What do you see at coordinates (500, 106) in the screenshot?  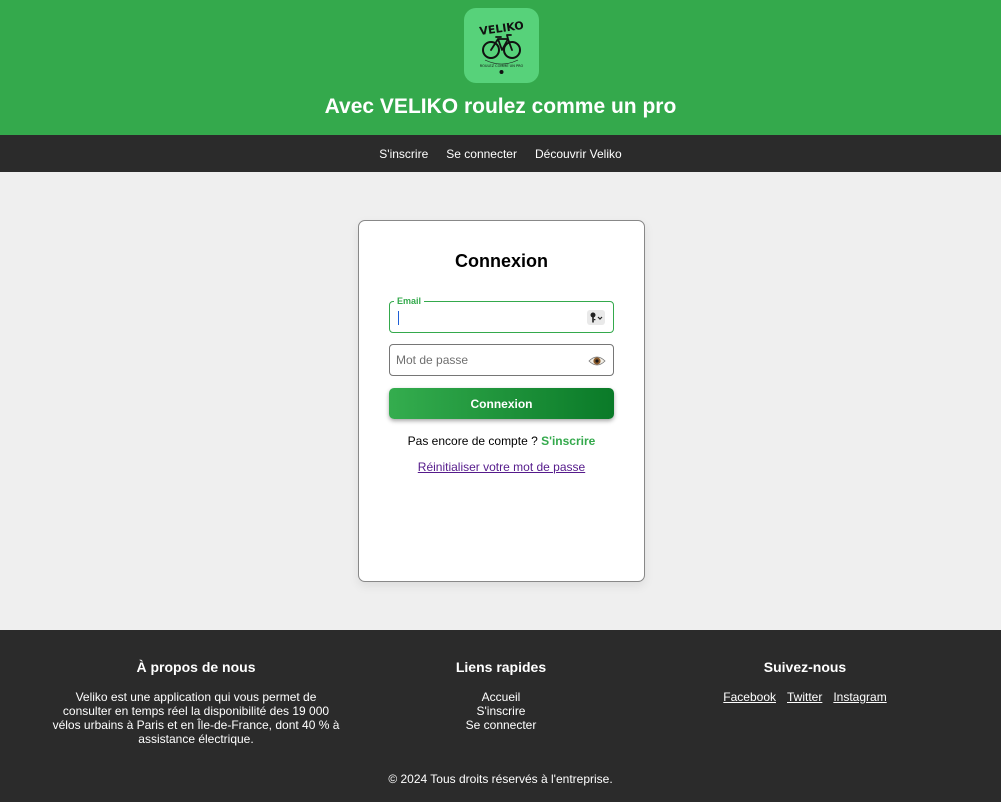 I see `page-headline: Avec VELIKO roulez comme un pro` at bounding box center [500, 106].